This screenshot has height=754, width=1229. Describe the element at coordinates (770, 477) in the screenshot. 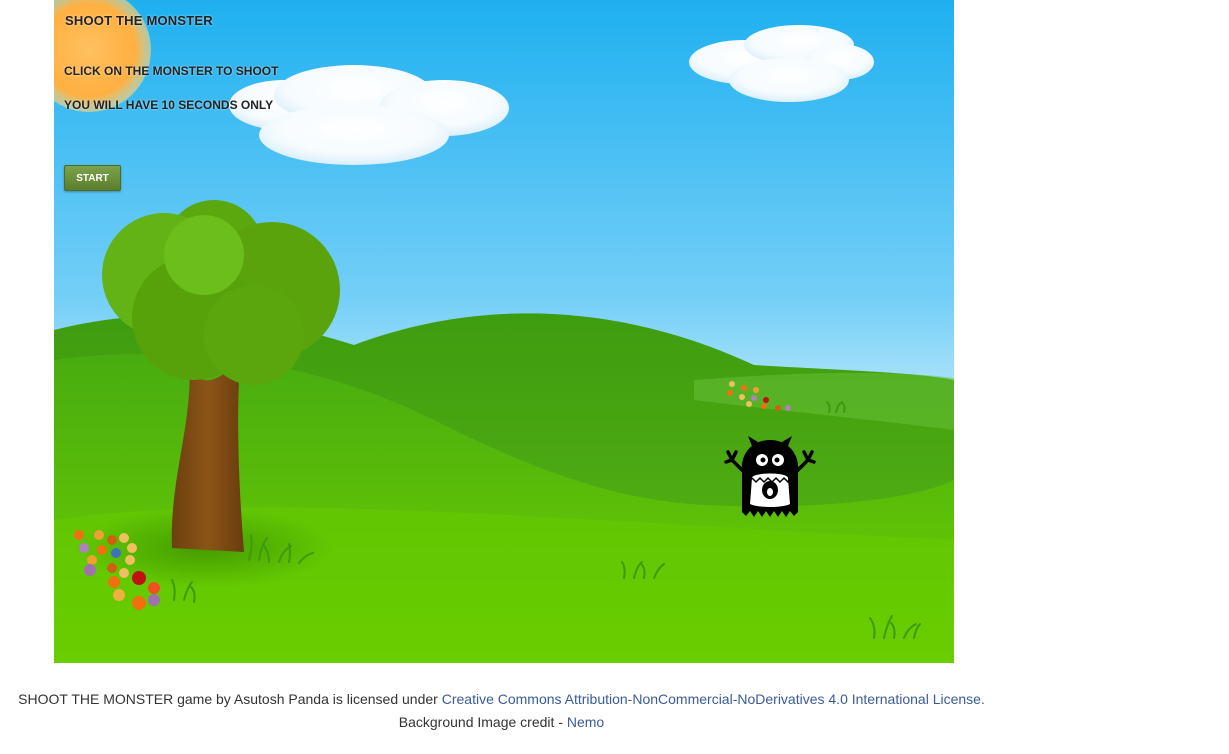

I see `monster-icon` at that location.